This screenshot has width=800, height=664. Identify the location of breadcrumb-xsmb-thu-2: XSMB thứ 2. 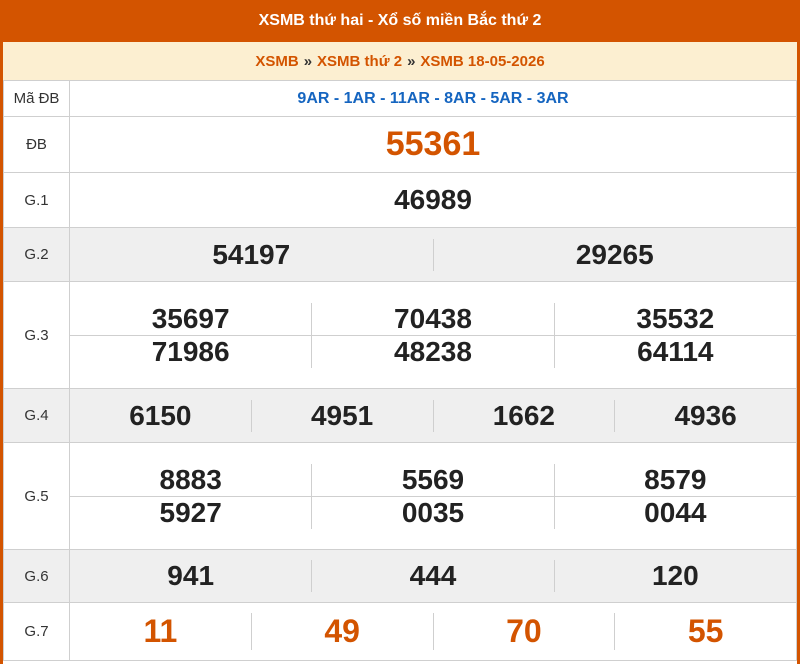
(359, 61).